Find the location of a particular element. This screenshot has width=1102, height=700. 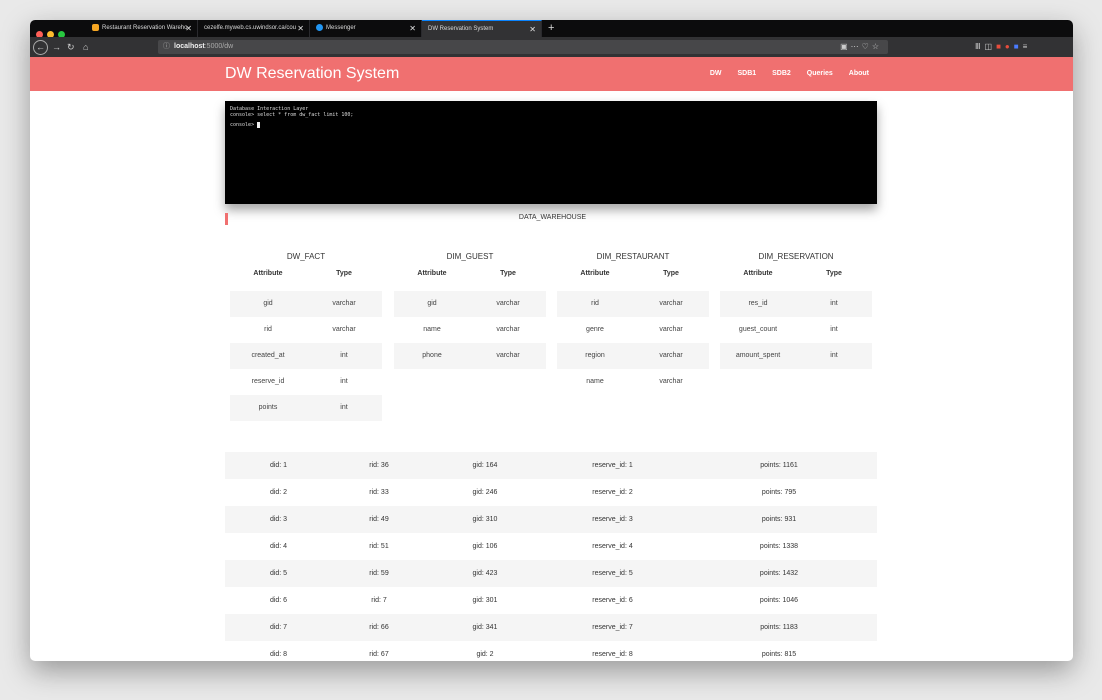

warehouse-title: DATA_WAREHOUSE is located at coordinates (552, 217).